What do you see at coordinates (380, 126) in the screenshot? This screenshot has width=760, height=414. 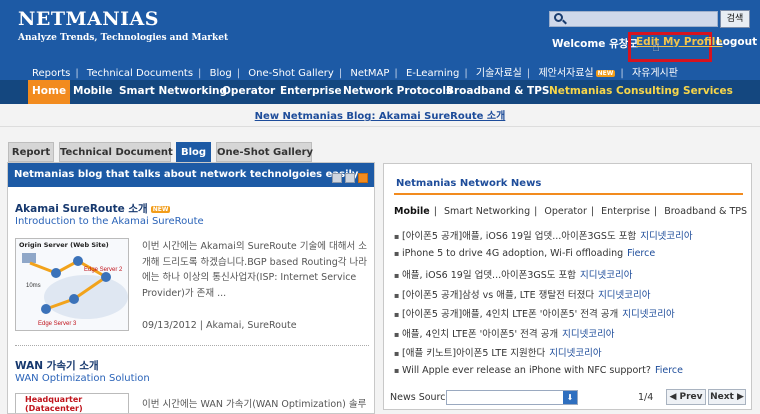 I see `divider` at bounding box center [380, 126].